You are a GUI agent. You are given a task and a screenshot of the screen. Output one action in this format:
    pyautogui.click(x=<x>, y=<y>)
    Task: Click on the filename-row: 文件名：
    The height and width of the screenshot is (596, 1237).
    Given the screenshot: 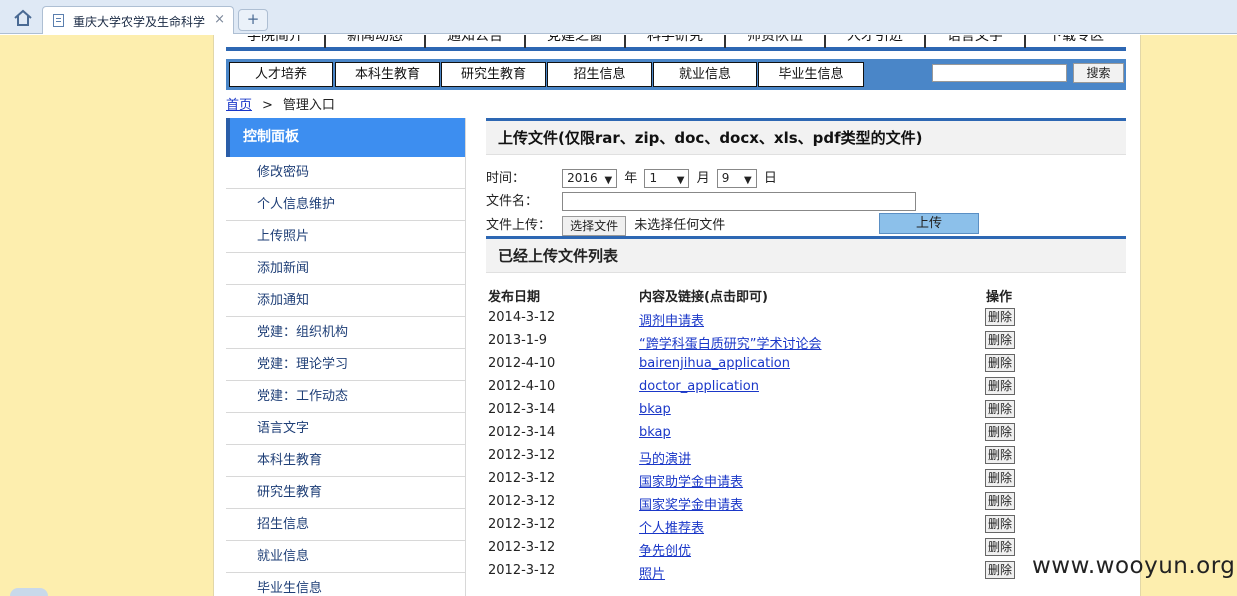 What is the action you would take?
    pyautogui.click(x=701, y=200)
    